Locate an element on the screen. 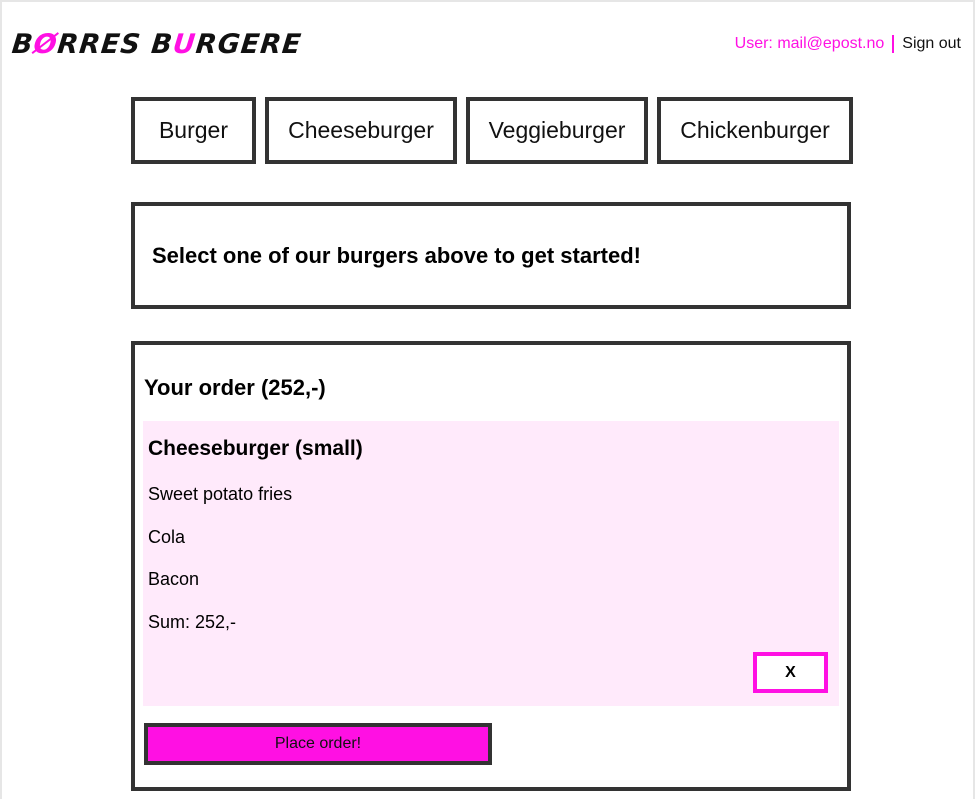 This screenshot has height=799, width=975. user-area: User: mail@epost.no Sign out is located at coordinates (848, 44).